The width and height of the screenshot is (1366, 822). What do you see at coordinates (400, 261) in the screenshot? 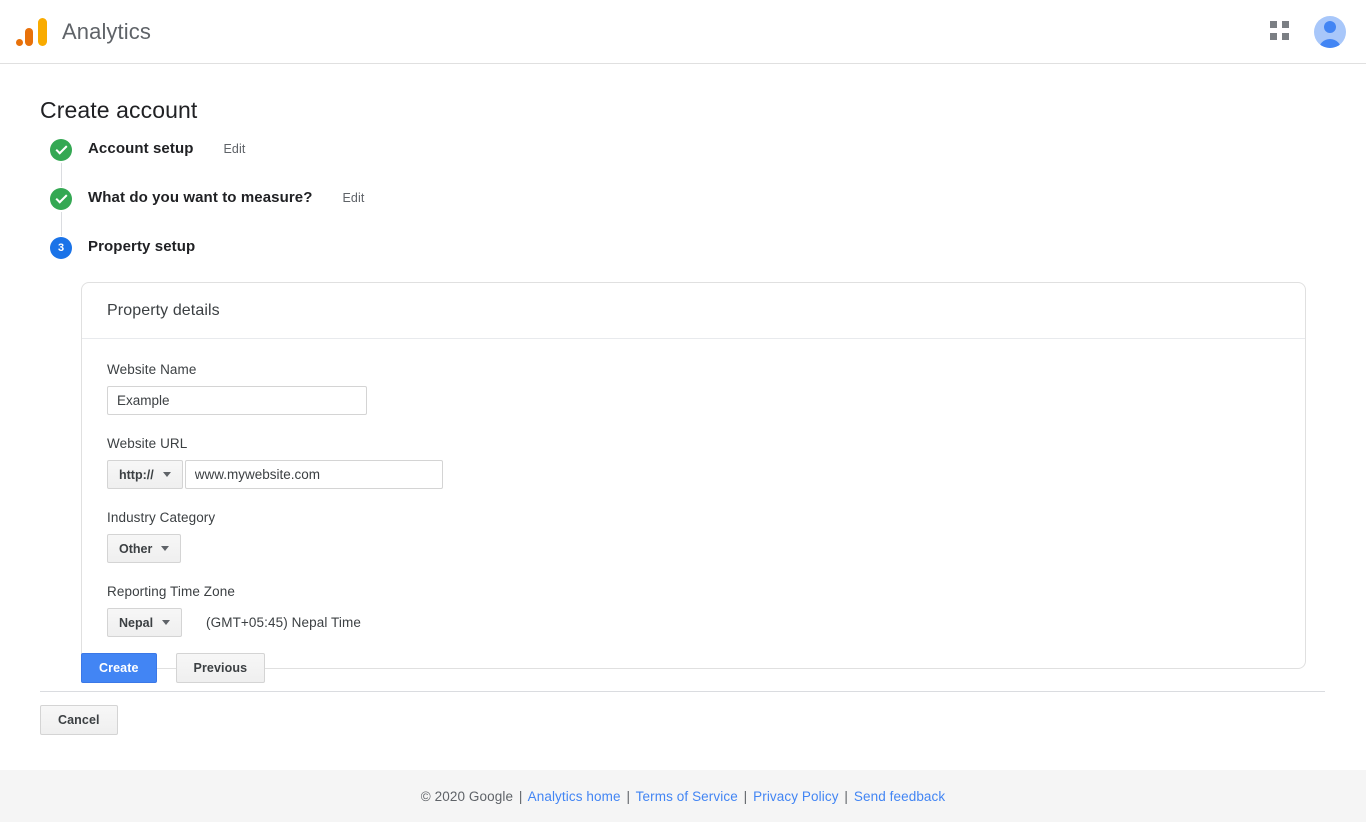
I see `stepper-step-property-setup: 3 Property setup` at bounding box center [400, 261].